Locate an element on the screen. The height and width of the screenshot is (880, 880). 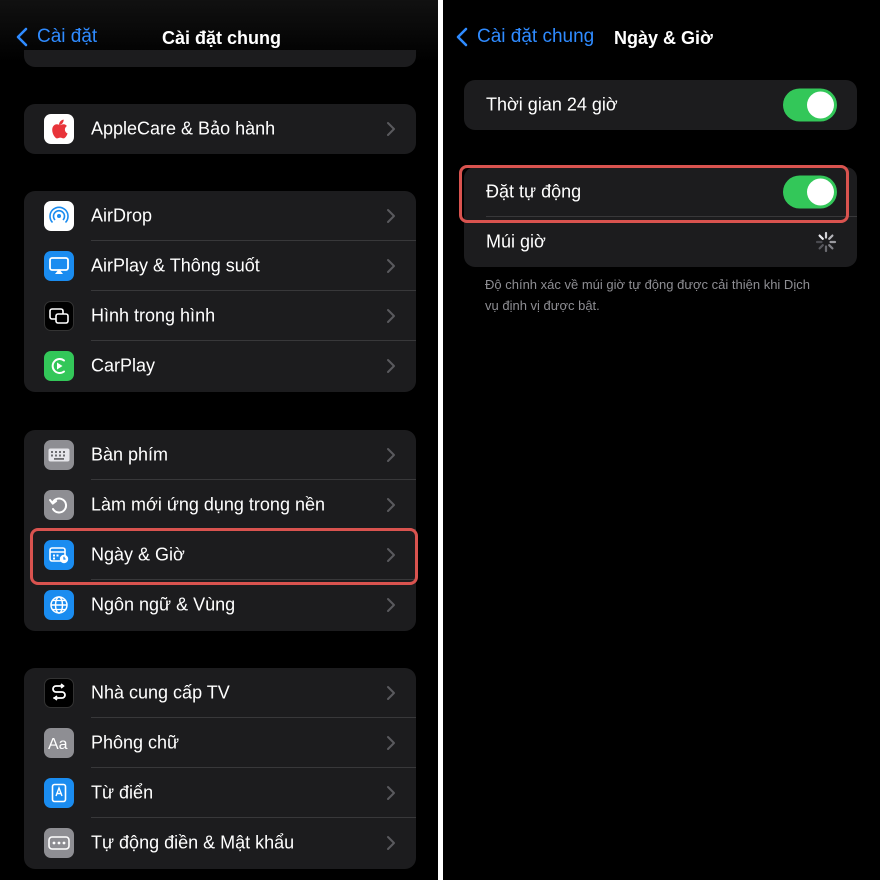
row-dictionary: Từ điển is located at coordinates (220, 793).